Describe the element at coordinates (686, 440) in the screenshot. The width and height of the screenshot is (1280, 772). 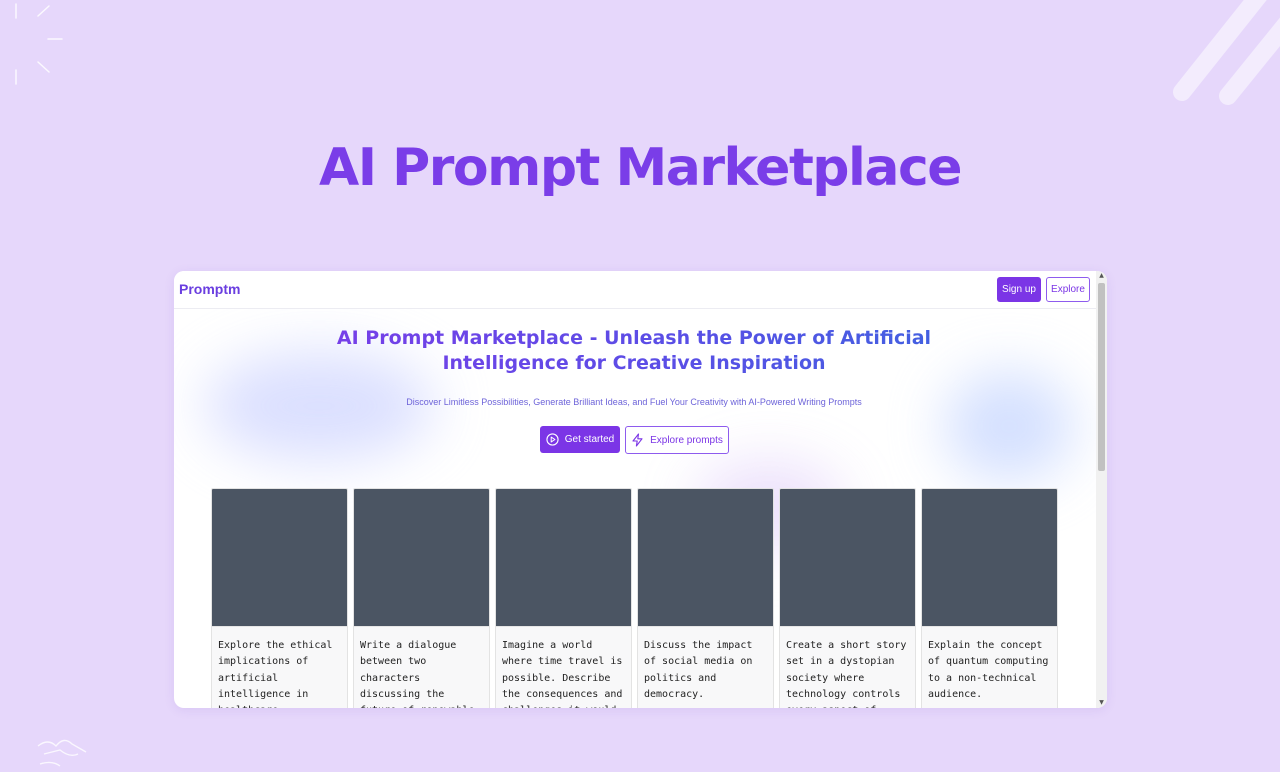
I see `explore-prompts-label: Explore prompts` at that location.